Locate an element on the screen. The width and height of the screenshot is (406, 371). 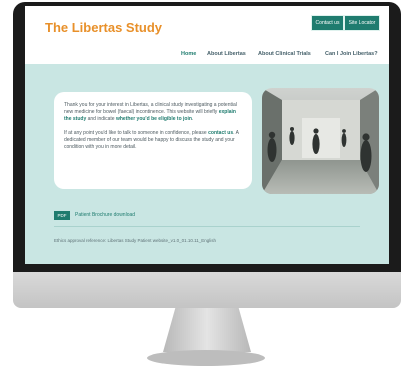
site-title: The Libertas Study is located at coordinates (103, 27).